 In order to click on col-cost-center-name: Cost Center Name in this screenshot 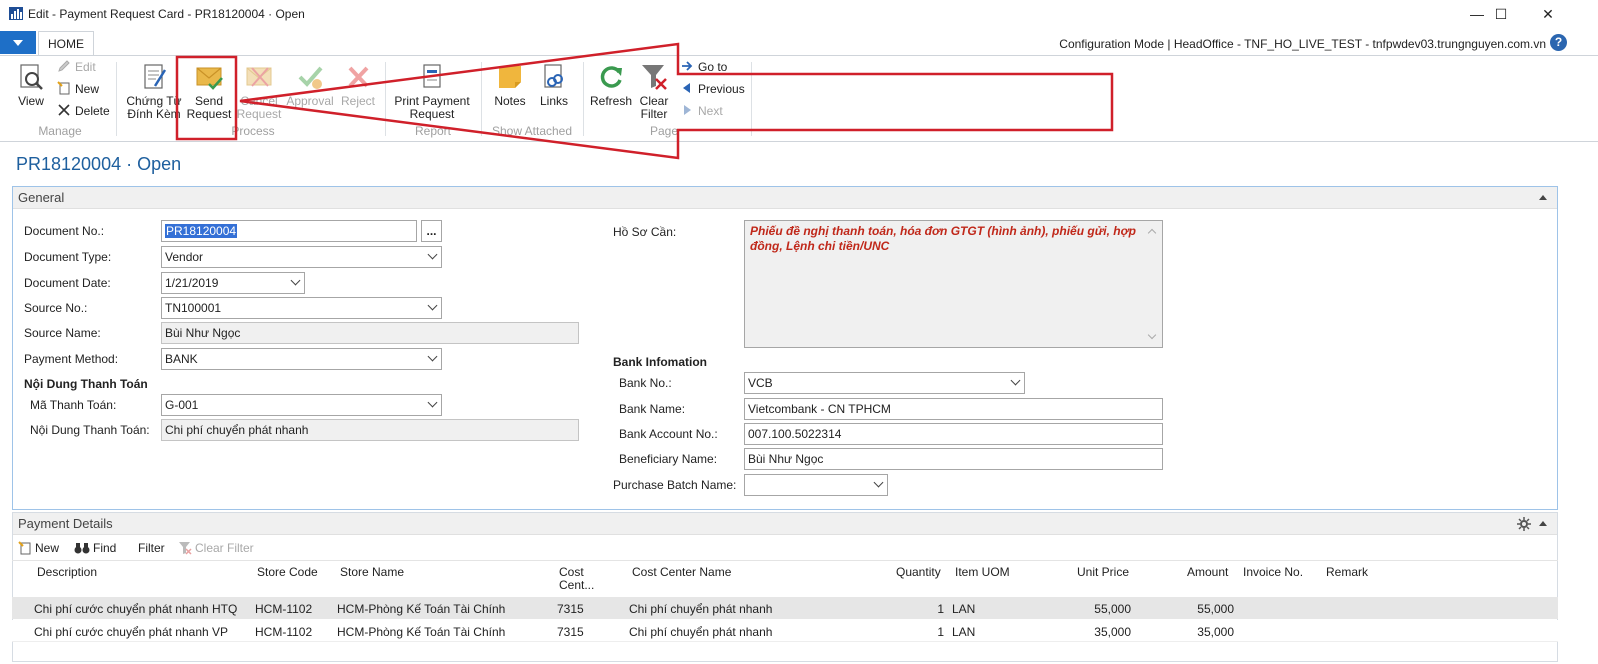, I will do `click(681, 572)`.